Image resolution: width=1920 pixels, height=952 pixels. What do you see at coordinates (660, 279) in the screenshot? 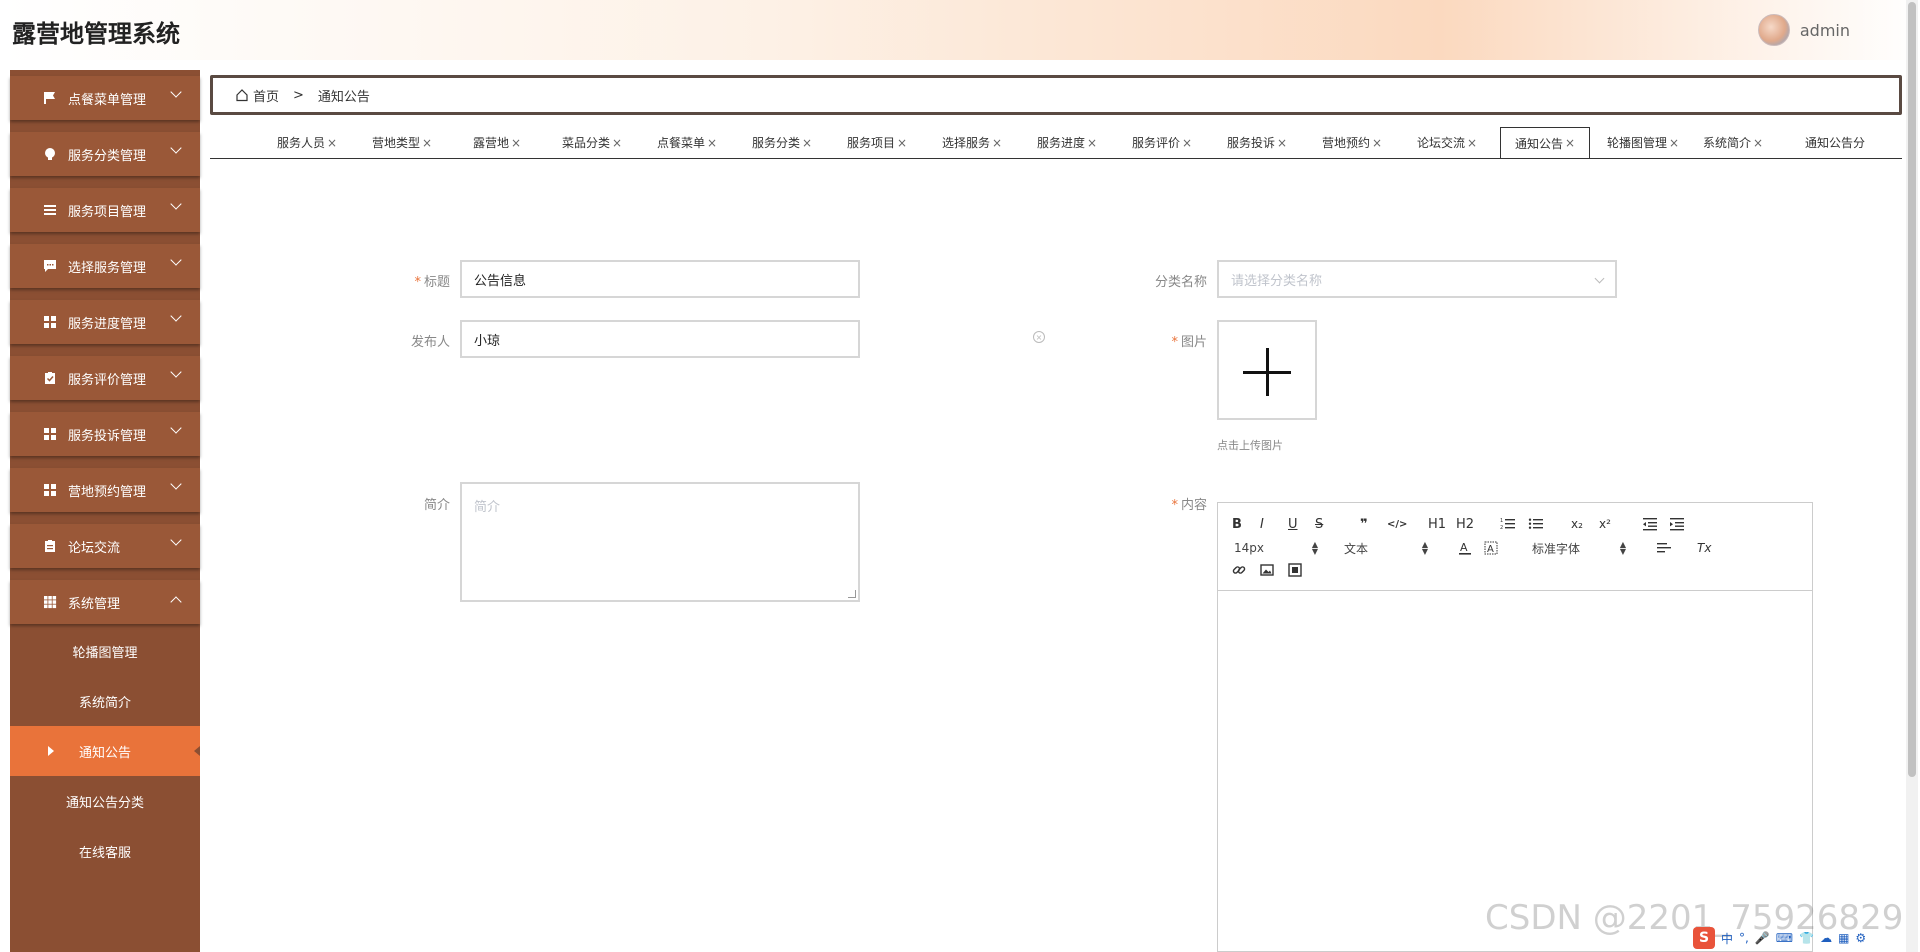
I see `title-input: 公告信息` at bounding box center [660, 279].